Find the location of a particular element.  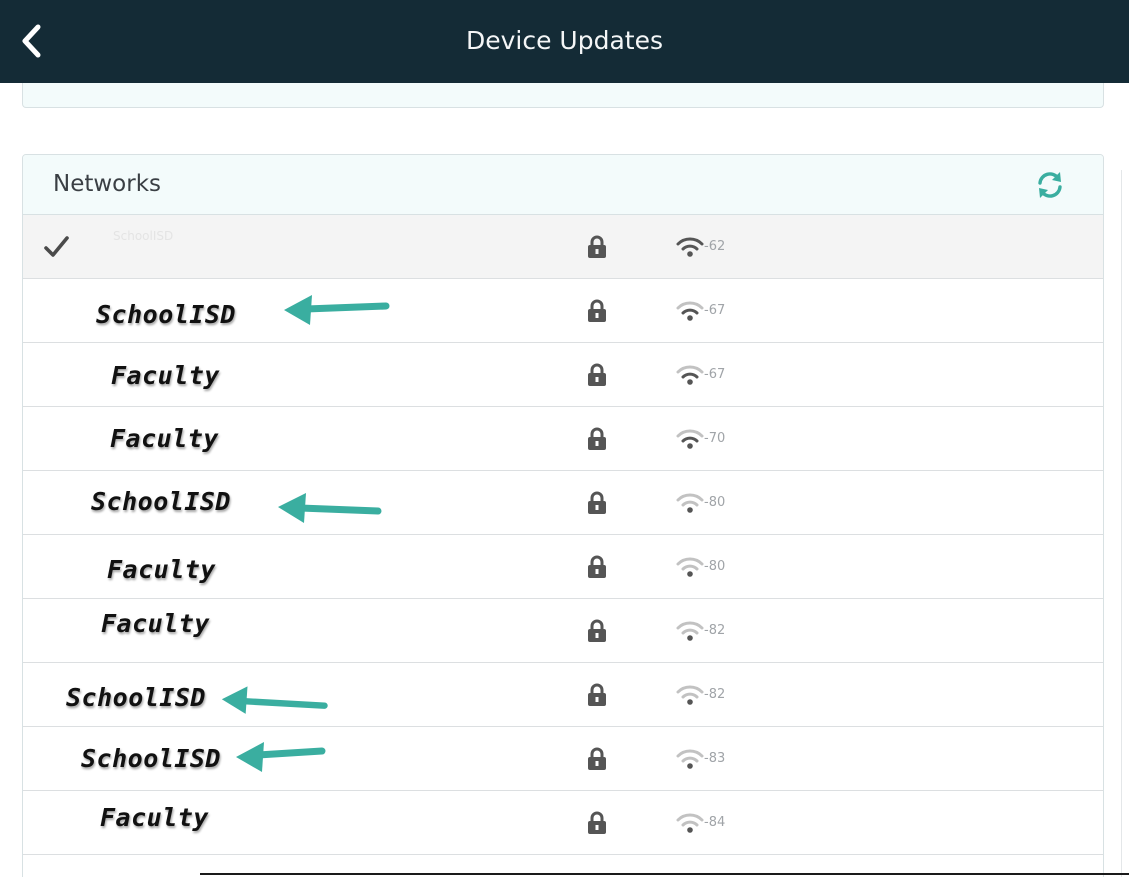

page-title: Device Updates is located at coordinates (564, 40).